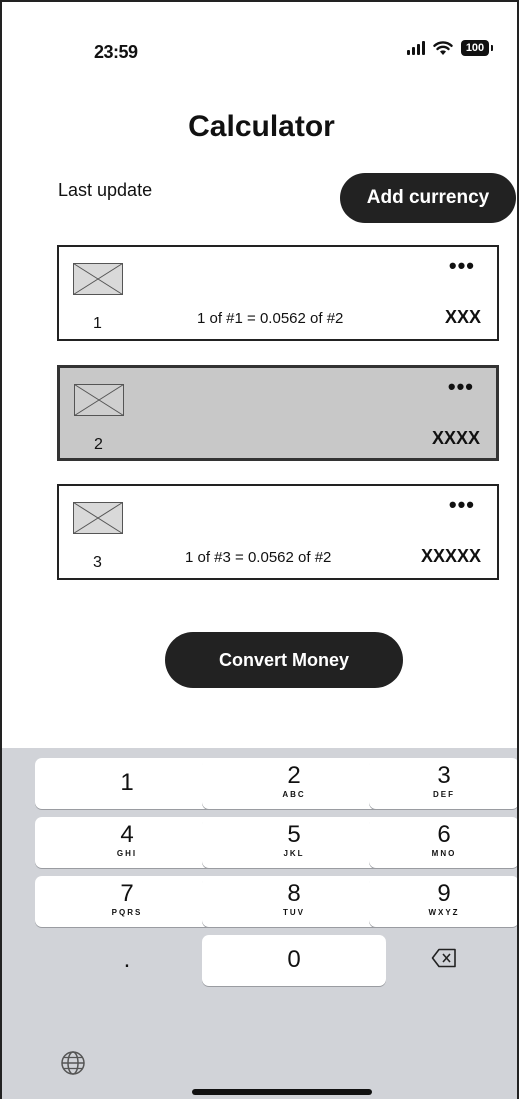  Describe the element at coordinates (455, 438) in the screenshot. I see `amount-value: XXXX` at that location.